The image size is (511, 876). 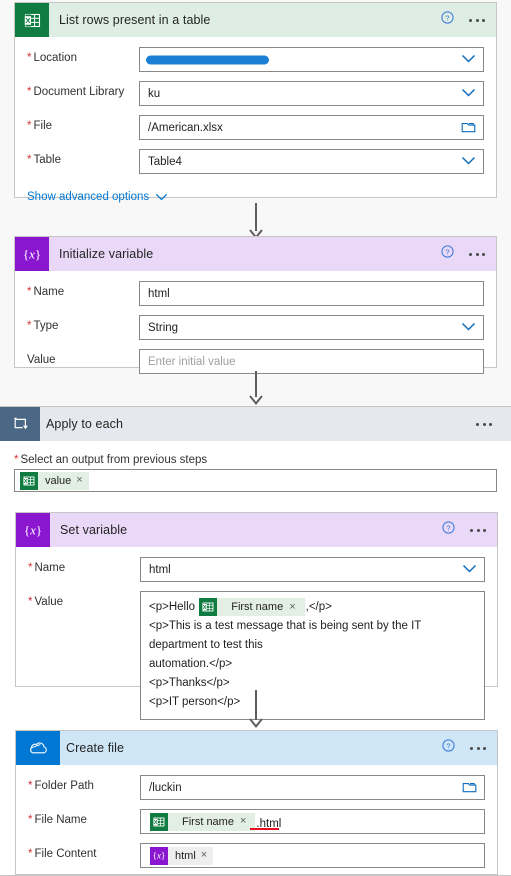 What do you see at coordinates (165, 161) in the screenshot?
I see `table-value: Table4` at bounding box center [165, 161].